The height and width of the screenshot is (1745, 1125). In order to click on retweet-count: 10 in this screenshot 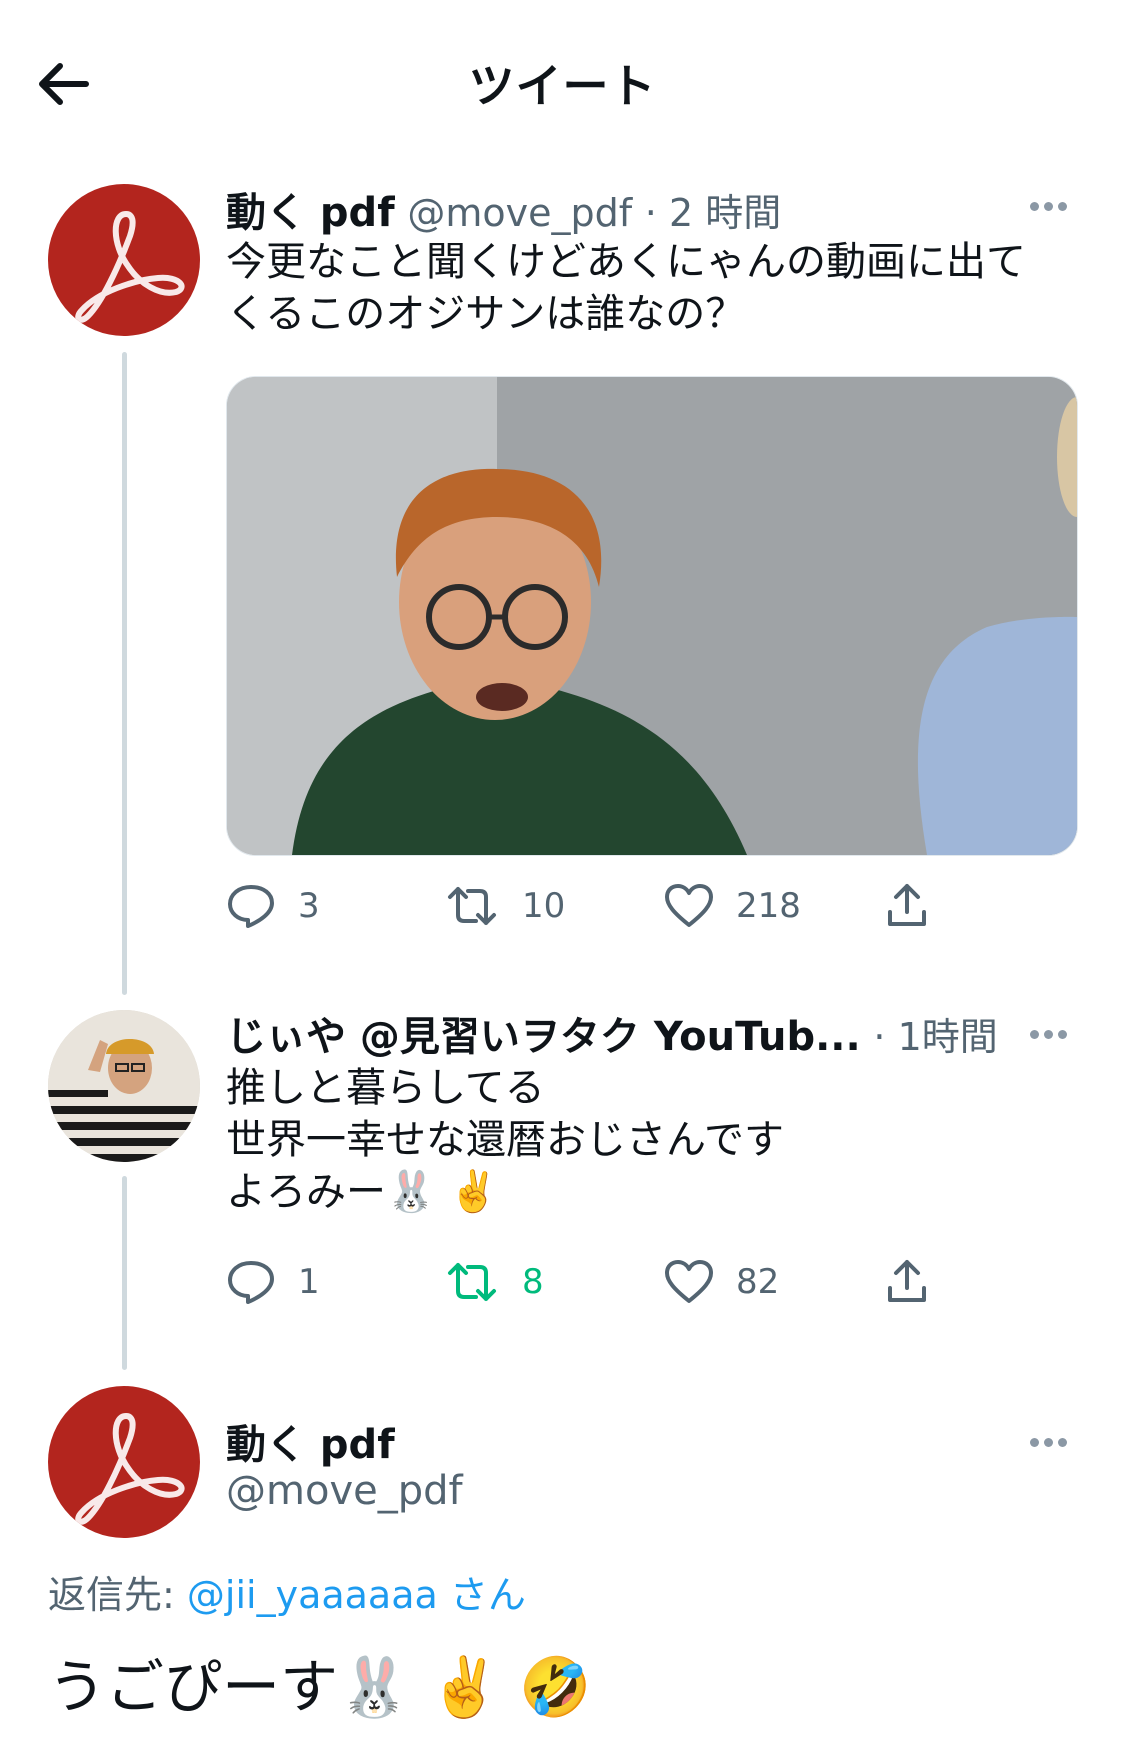, I will do `click(544, 906)`.